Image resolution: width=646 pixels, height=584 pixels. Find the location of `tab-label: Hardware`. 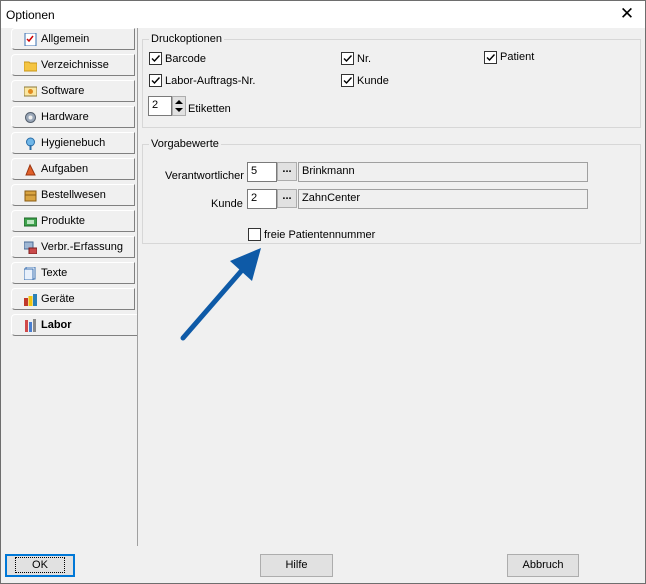

tab-label: Hardware is located at coordinates (65, 117).